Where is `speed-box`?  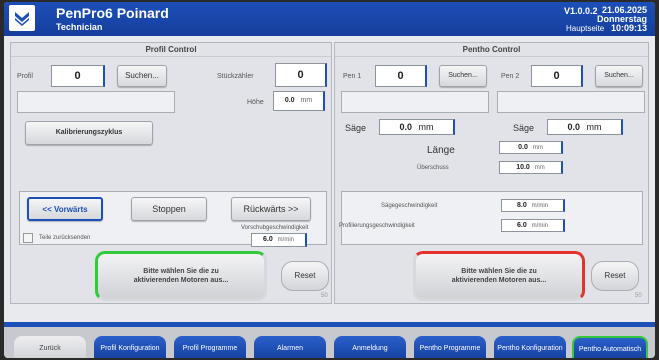 speed-box is located at coordinates (492, 218).